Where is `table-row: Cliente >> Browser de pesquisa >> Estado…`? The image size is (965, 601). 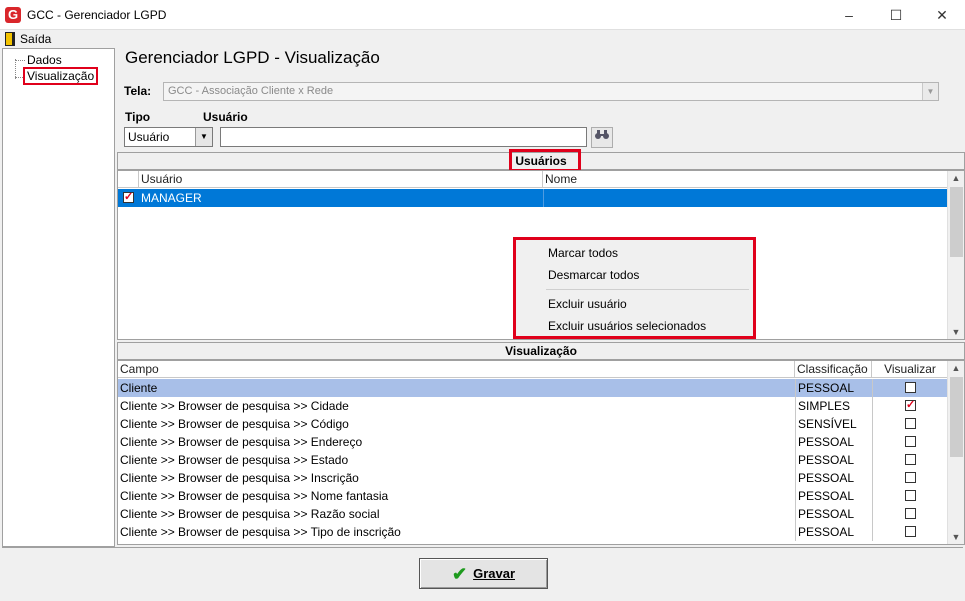
table-row: Cliente >> Browser de pesquisa >> Estado… is located at coordinates (532, 460).